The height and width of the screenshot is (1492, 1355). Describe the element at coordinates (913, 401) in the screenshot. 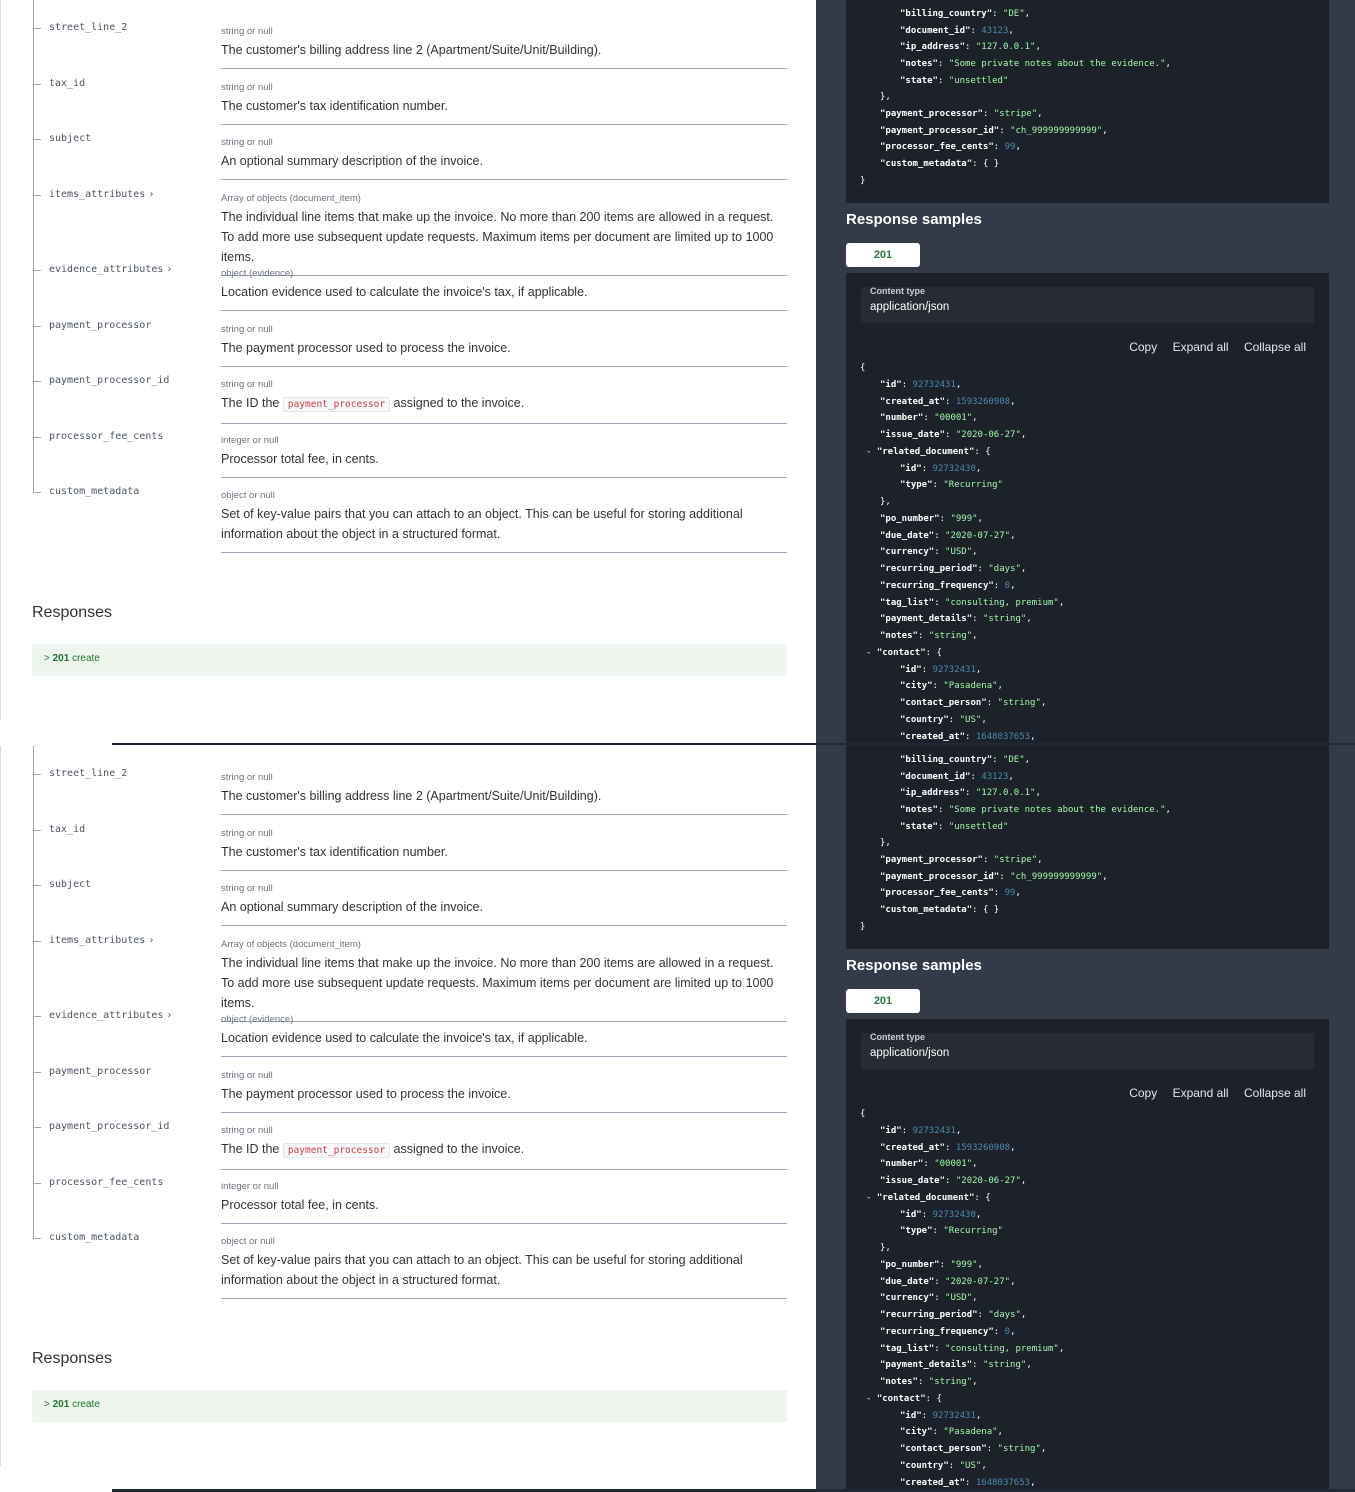

I see `json-key: "created_at"` at that location.